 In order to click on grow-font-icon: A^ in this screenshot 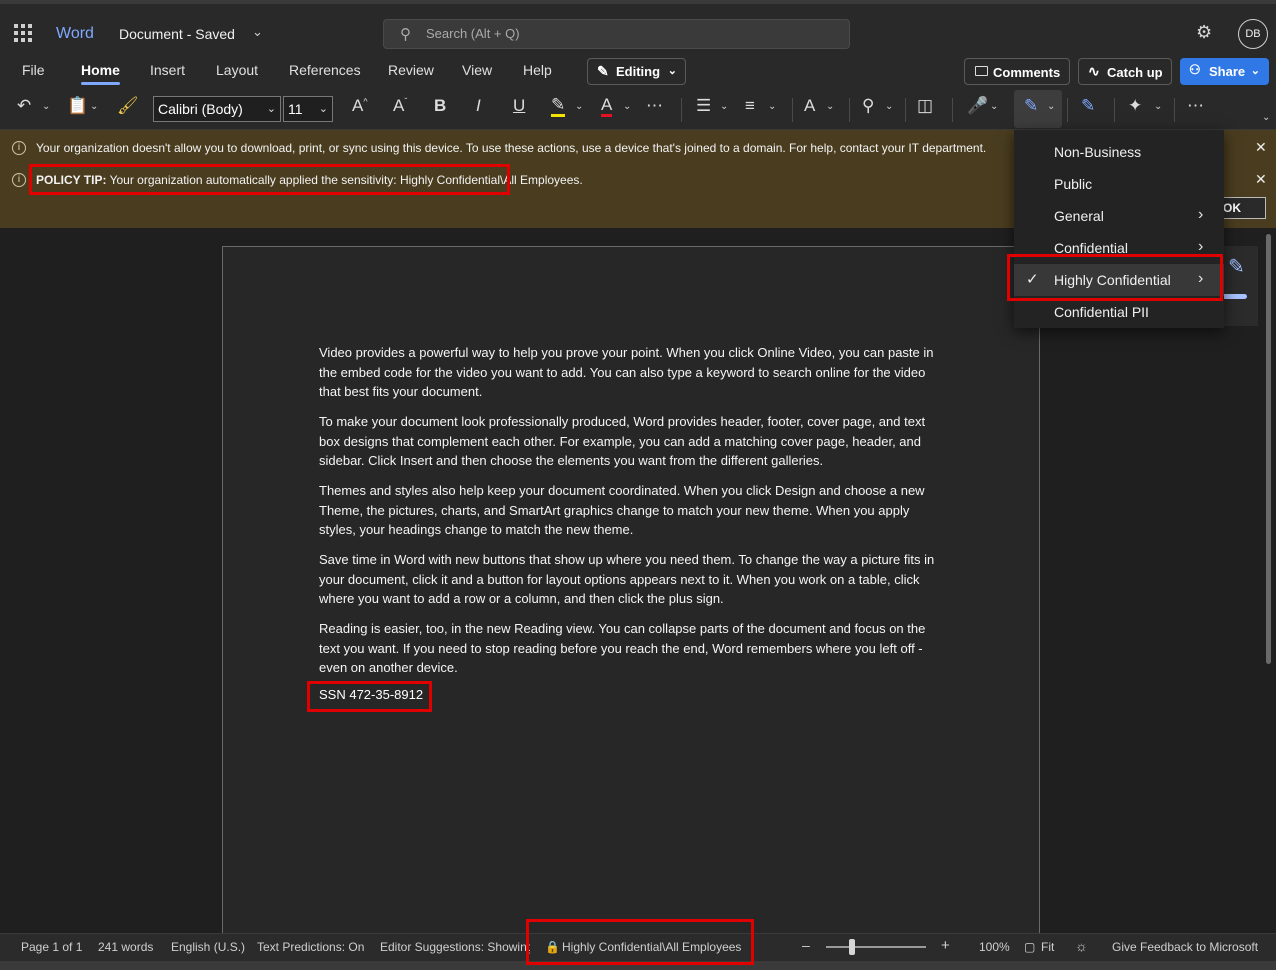, I will do `click(360, 106)`.